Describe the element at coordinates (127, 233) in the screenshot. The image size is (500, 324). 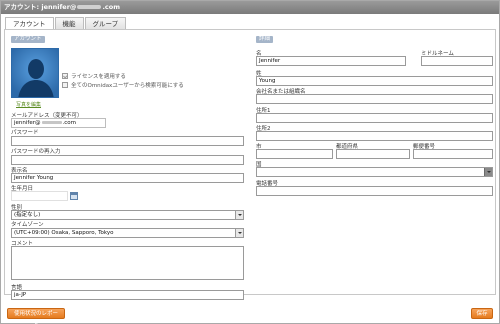
I see `timezone-select: (UTC+09:00) Osaka, Sapporo, Tokyo` at that location.